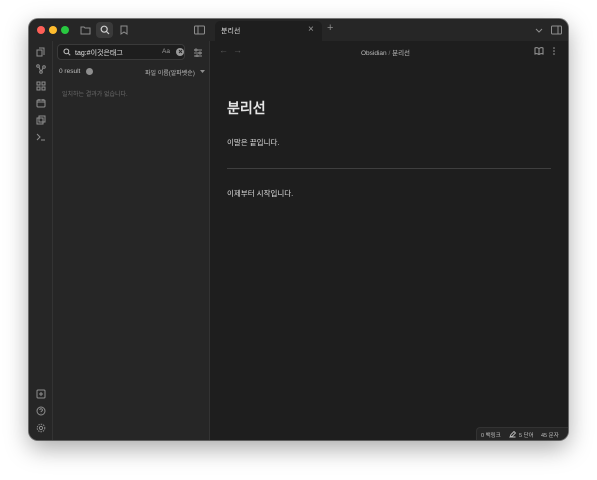  I want to click on search-query: tag:#이것은태그, so click(99, 53).